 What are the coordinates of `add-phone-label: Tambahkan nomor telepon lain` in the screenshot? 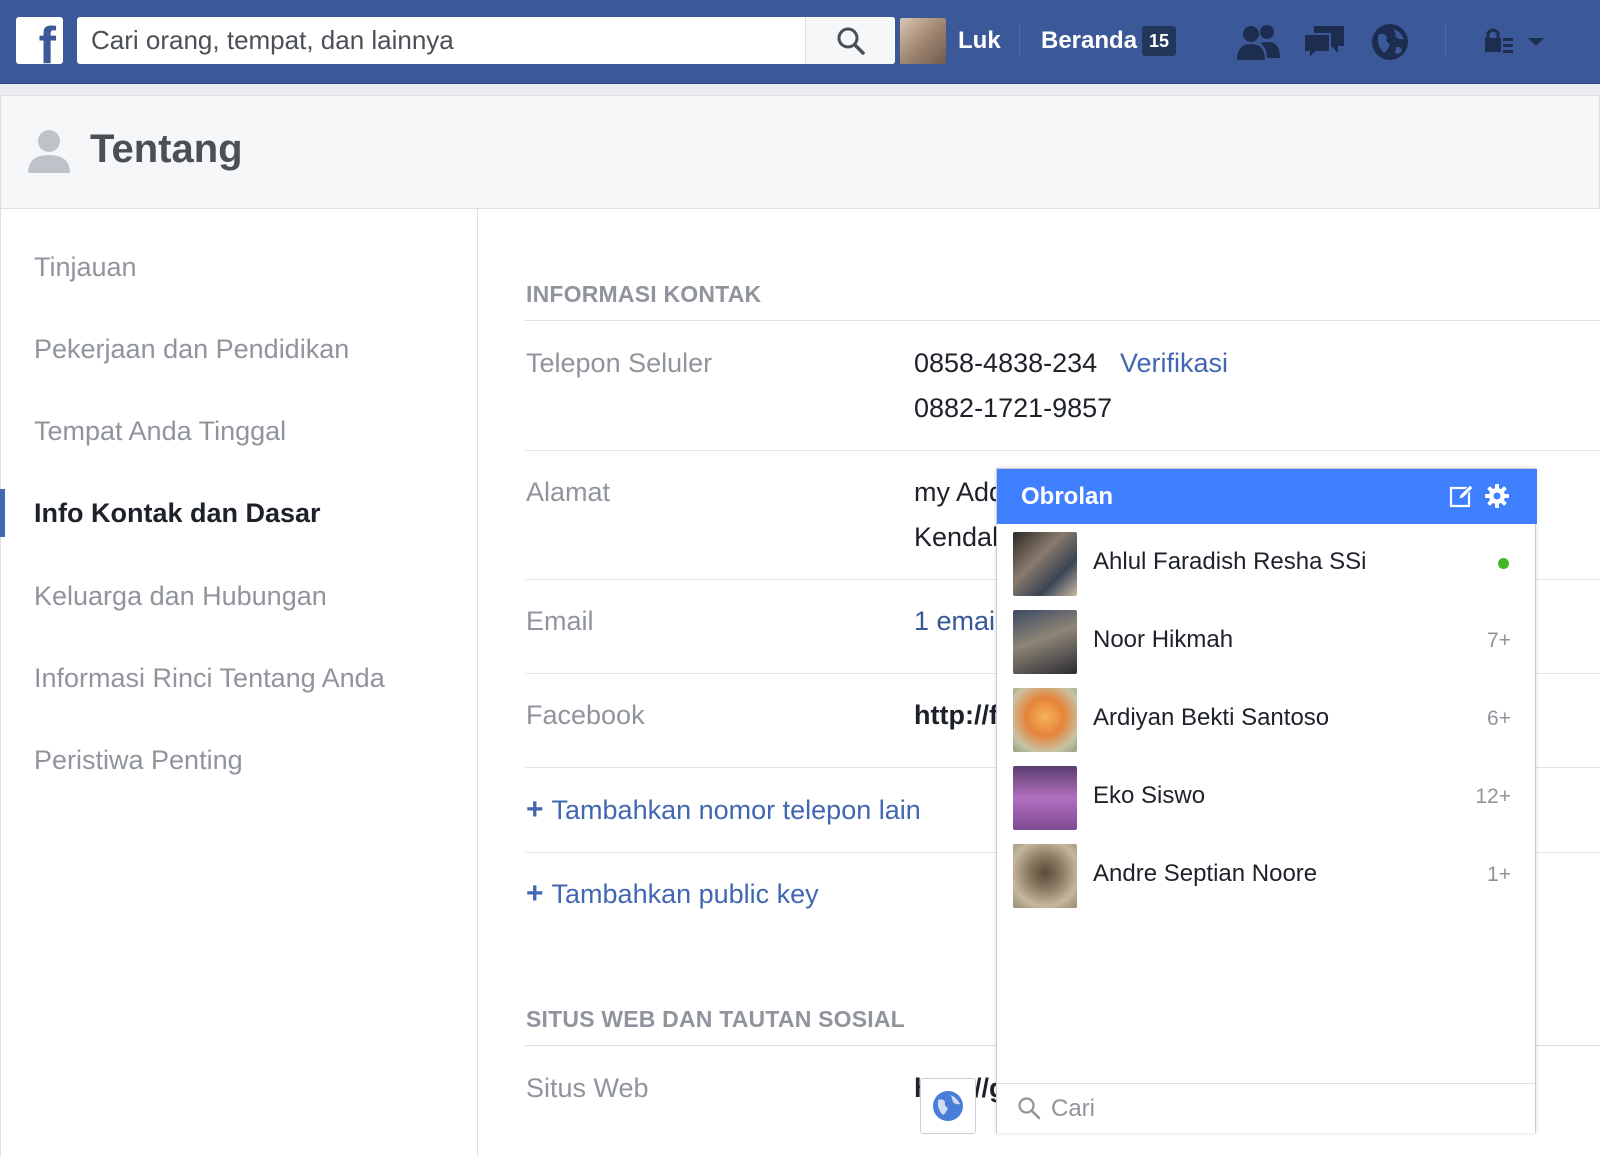 It's located at (736, 810).